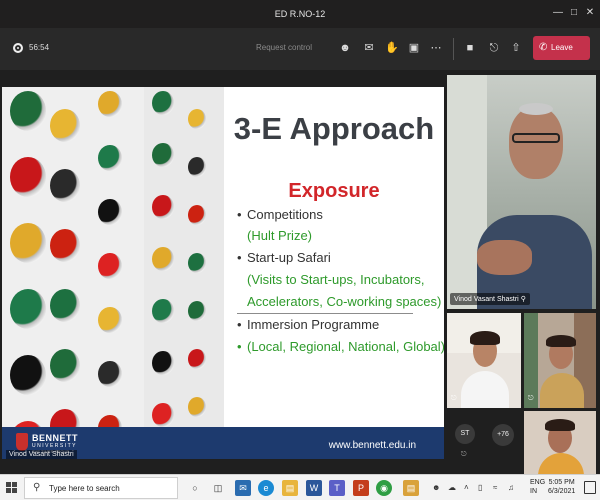 This screenshot has width=600, height=500. Describe the element at coordinates (466, 487) in the screenshot. I see `chevron-up-icon: ˄` at that location.